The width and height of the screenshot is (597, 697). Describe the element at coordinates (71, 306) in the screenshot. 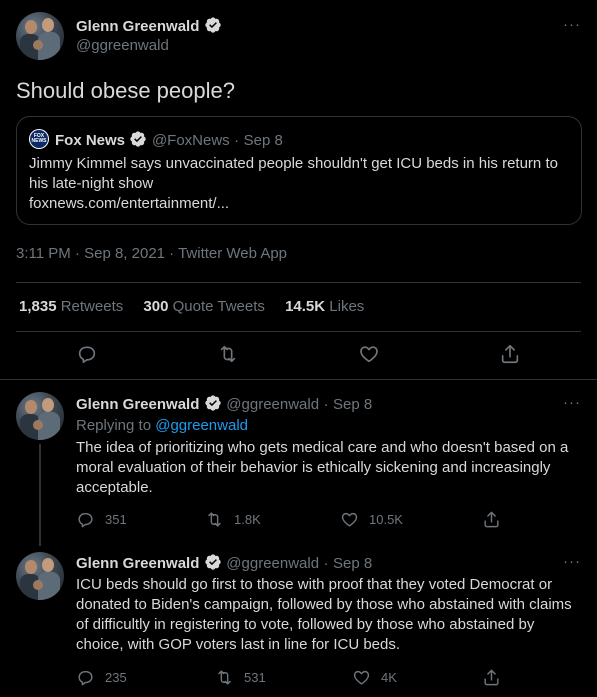

I see `retweets-stat: 1,835 Retweets` at that location.